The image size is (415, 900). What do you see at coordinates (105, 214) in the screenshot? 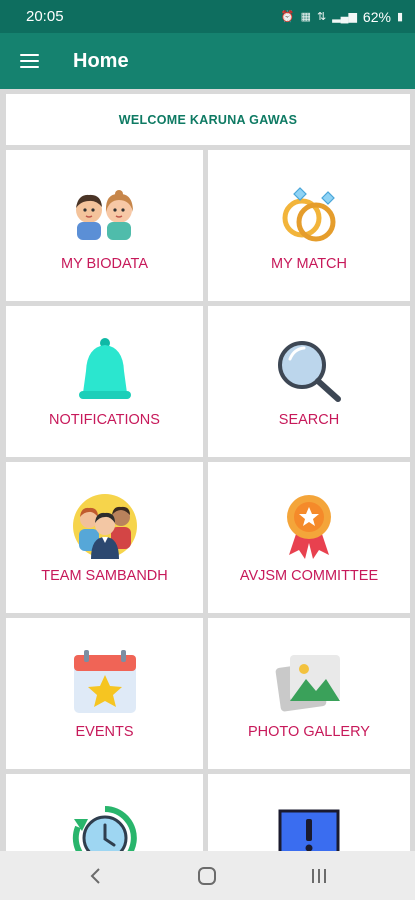
I see `couple-icon` at bounding box center [105, 214].